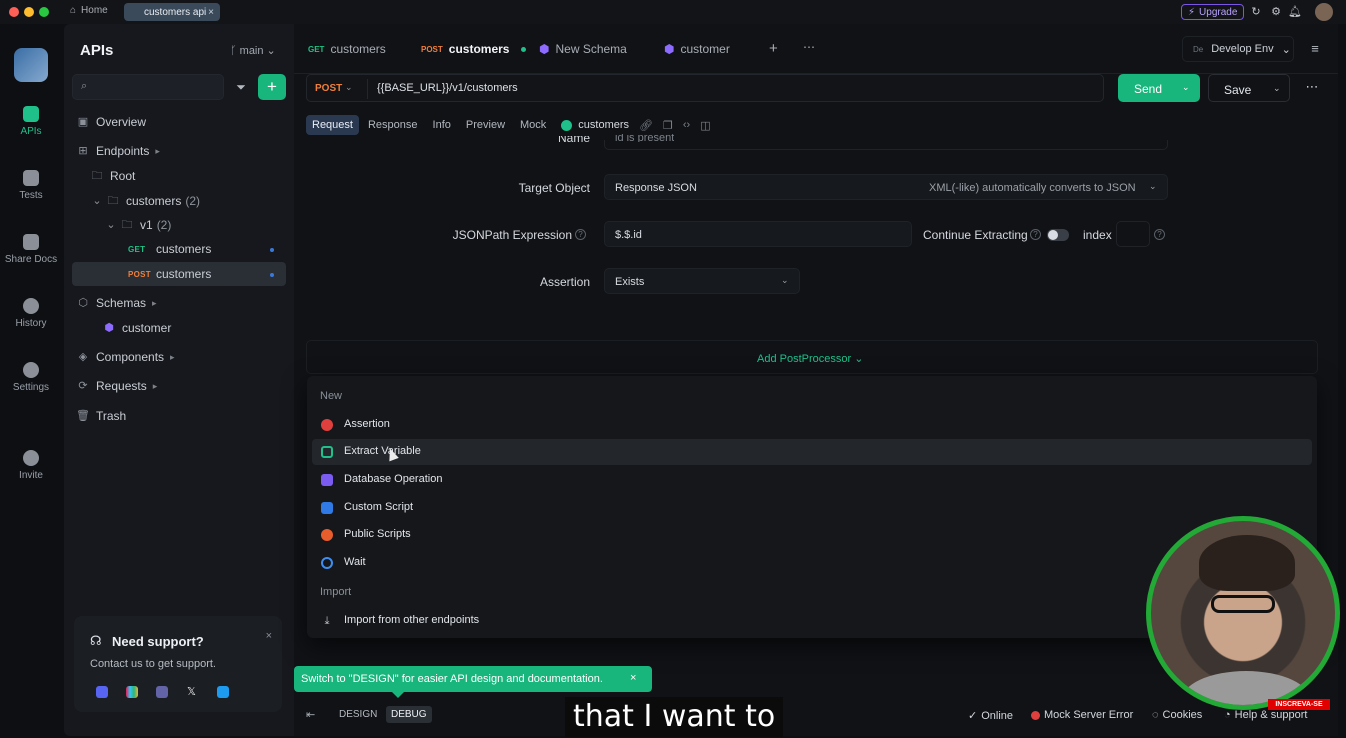 The image size is (1346, 738). I want to click on branch-selector: ᚴ main ⌄, so click(253, 50).